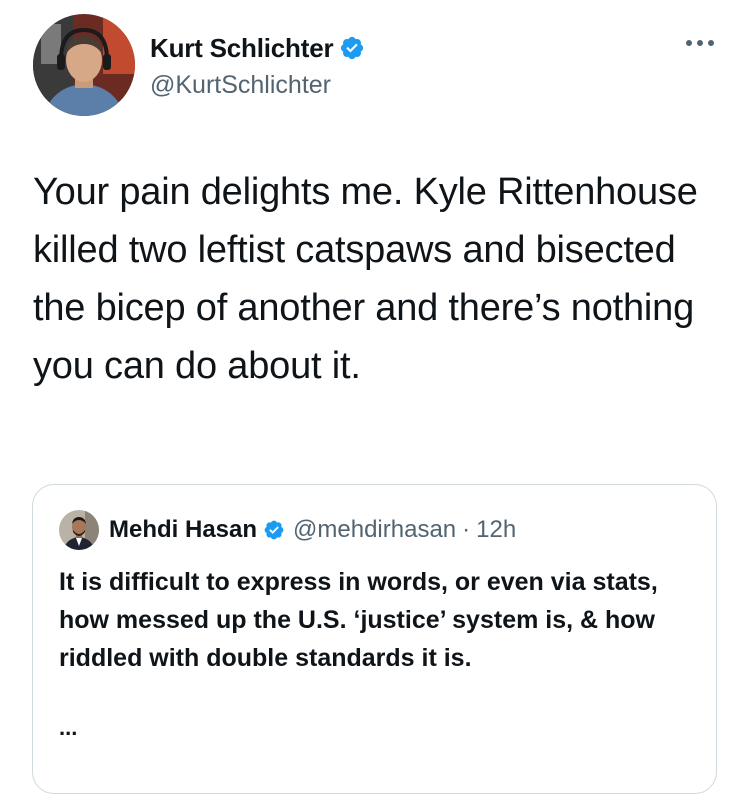 This screenshot has height=794, width=750. What do you see at coordinates (183, 529) in the screenshot?
I see `quoted-author-name: Mehdi Hasan` at bounding box center [183, 529].